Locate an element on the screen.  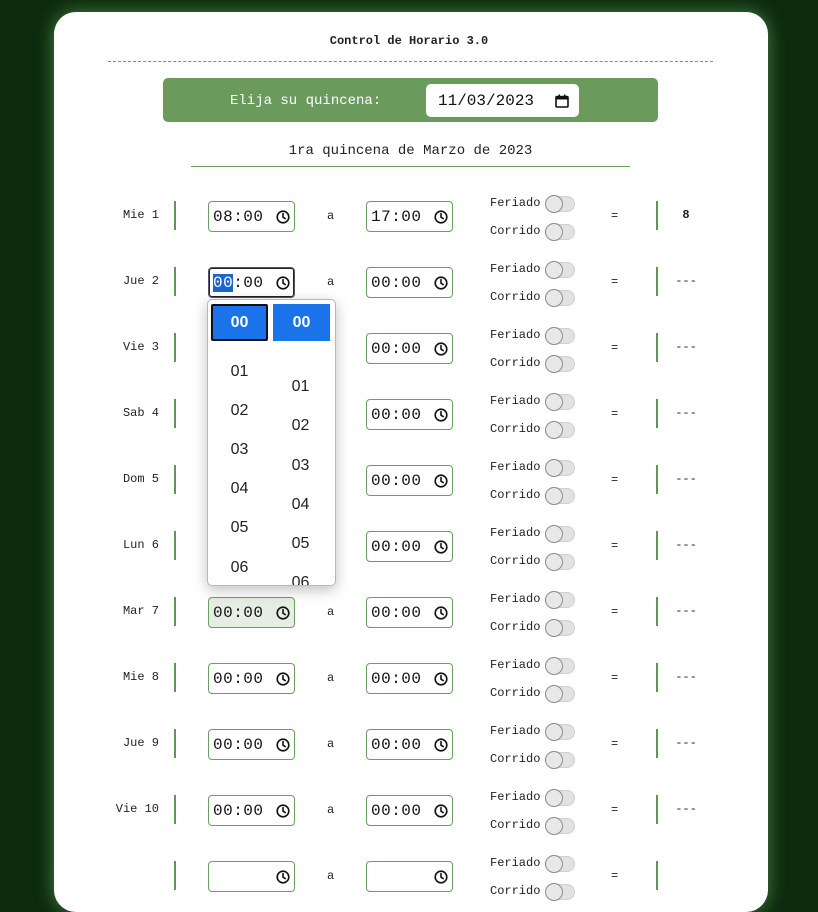
picker-minute-option: 02 is located at coordinates (300, 426).